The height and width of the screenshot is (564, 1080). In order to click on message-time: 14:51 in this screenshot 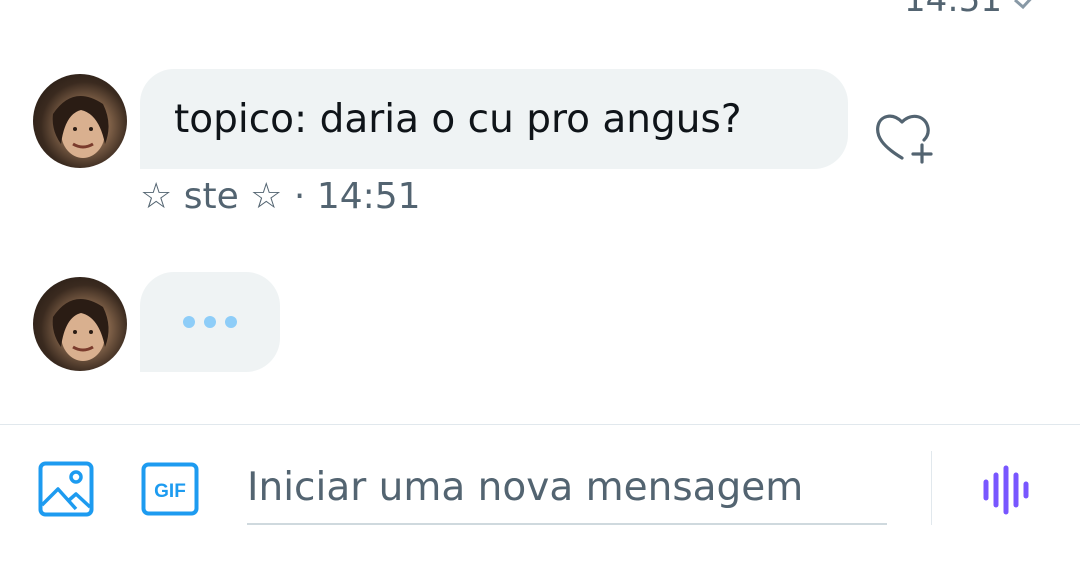, I will do `click(368, 196)`.